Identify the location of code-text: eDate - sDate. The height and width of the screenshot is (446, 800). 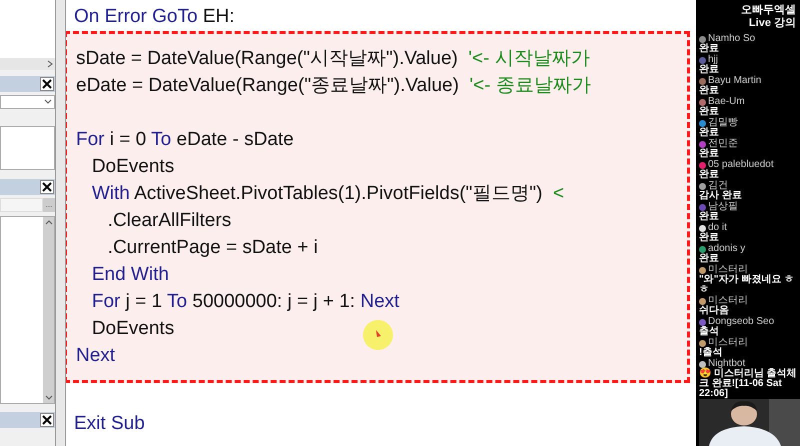
(235, 139).